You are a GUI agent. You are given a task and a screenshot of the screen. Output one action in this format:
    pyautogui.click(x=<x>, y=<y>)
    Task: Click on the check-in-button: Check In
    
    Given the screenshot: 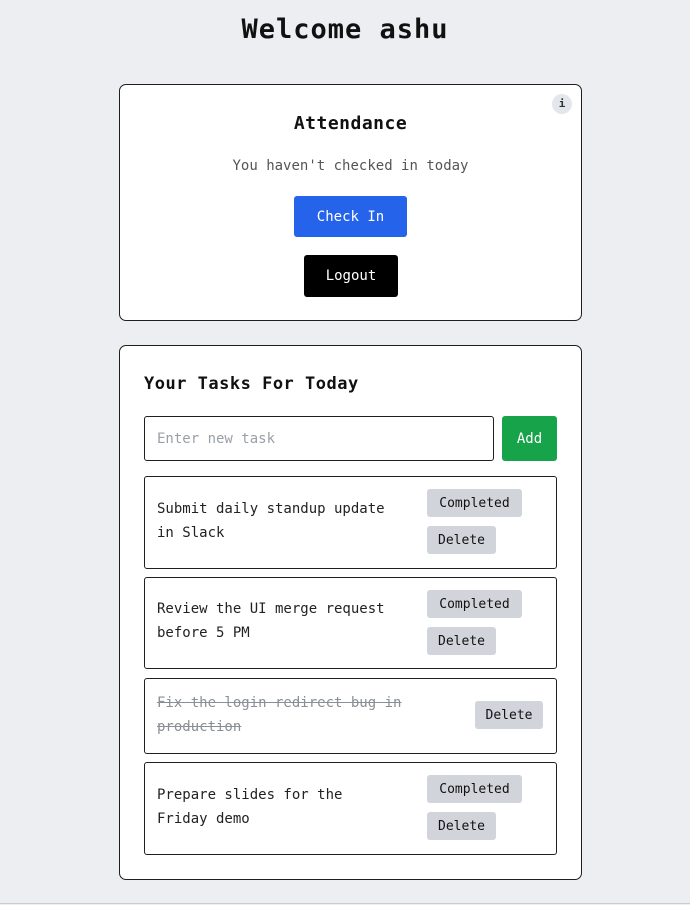 What is the action you would take?
    pyautogui.click(x=350, y=216)
    